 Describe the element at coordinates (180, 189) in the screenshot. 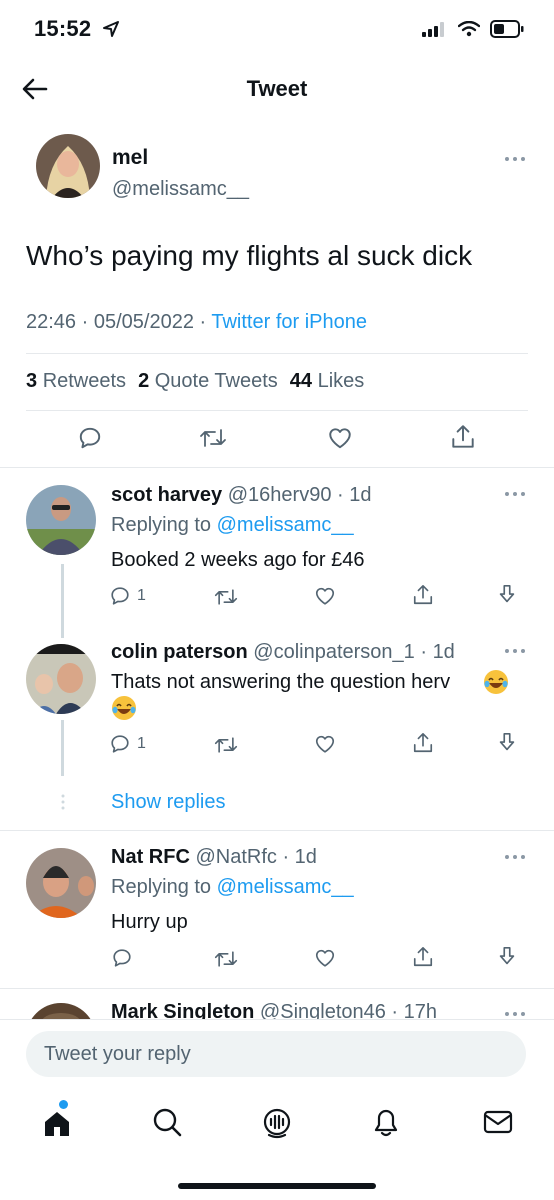

I see `author-handle: @melissamc__` at that location.